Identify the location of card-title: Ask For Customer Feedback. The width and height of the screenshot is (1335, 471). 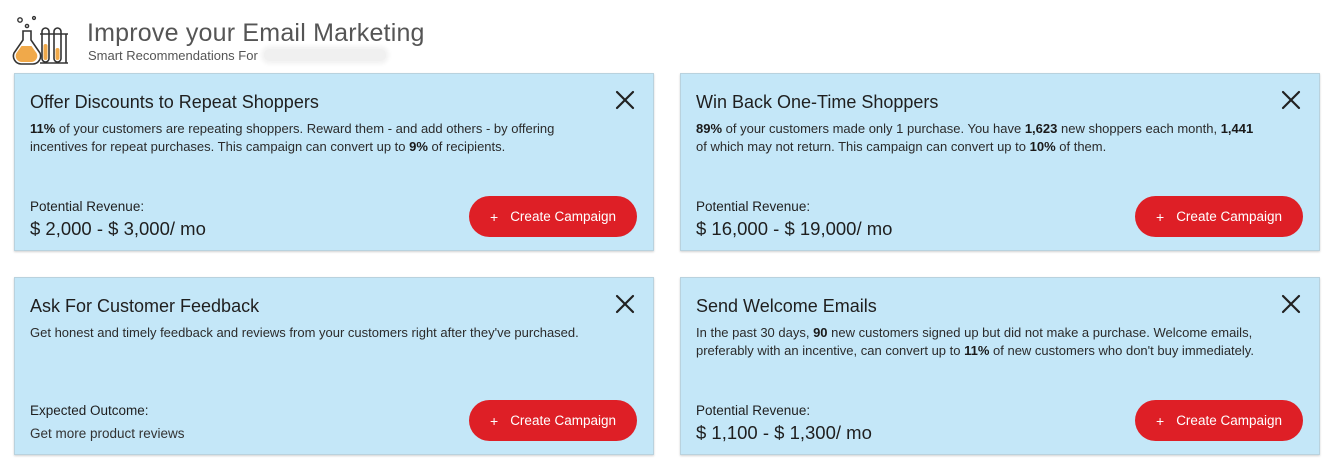
(145, 306).